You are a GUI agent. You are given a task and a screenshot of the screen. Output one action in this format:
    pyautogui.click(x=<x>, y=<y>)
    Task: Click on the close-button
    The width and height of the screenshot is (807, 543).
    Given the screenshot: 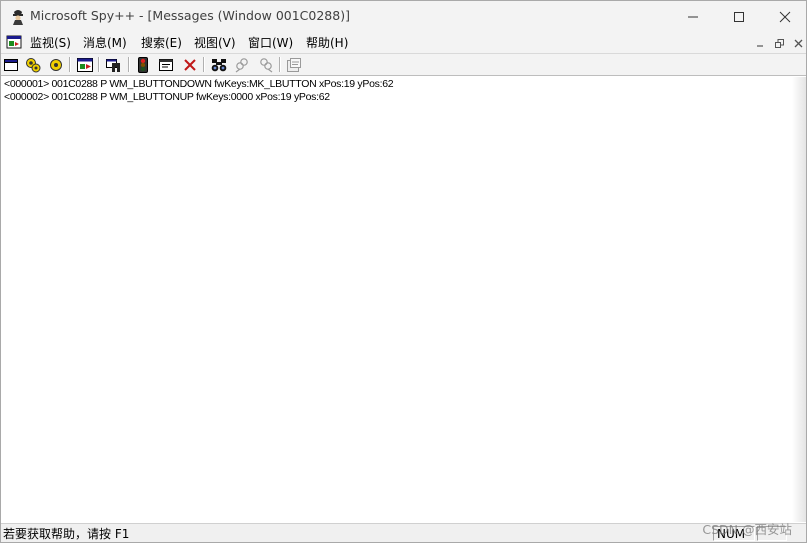 What is the action you would take?
    pyautogui.click(x=784, y=17)
    